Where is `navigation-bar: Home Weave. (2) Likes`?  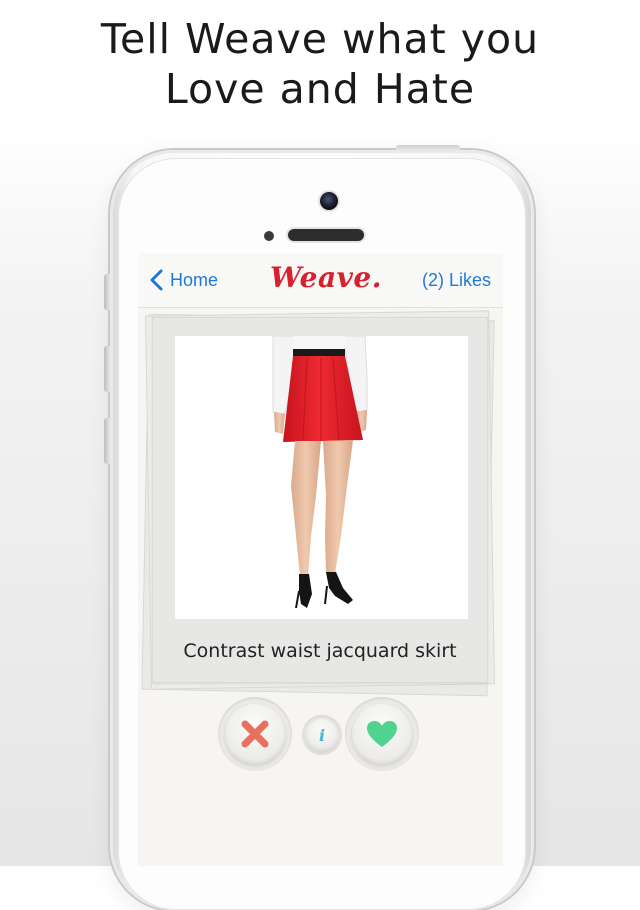 navigation-bar: Home Weave. (2) Likes is located at coordinates (320, 280).